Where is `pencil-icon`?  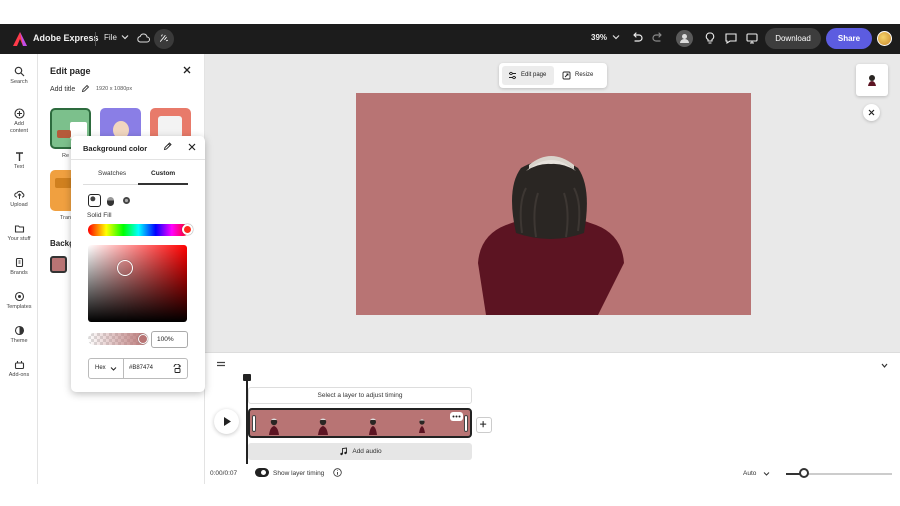
pencil-icon is located at coordinates (85, 88).